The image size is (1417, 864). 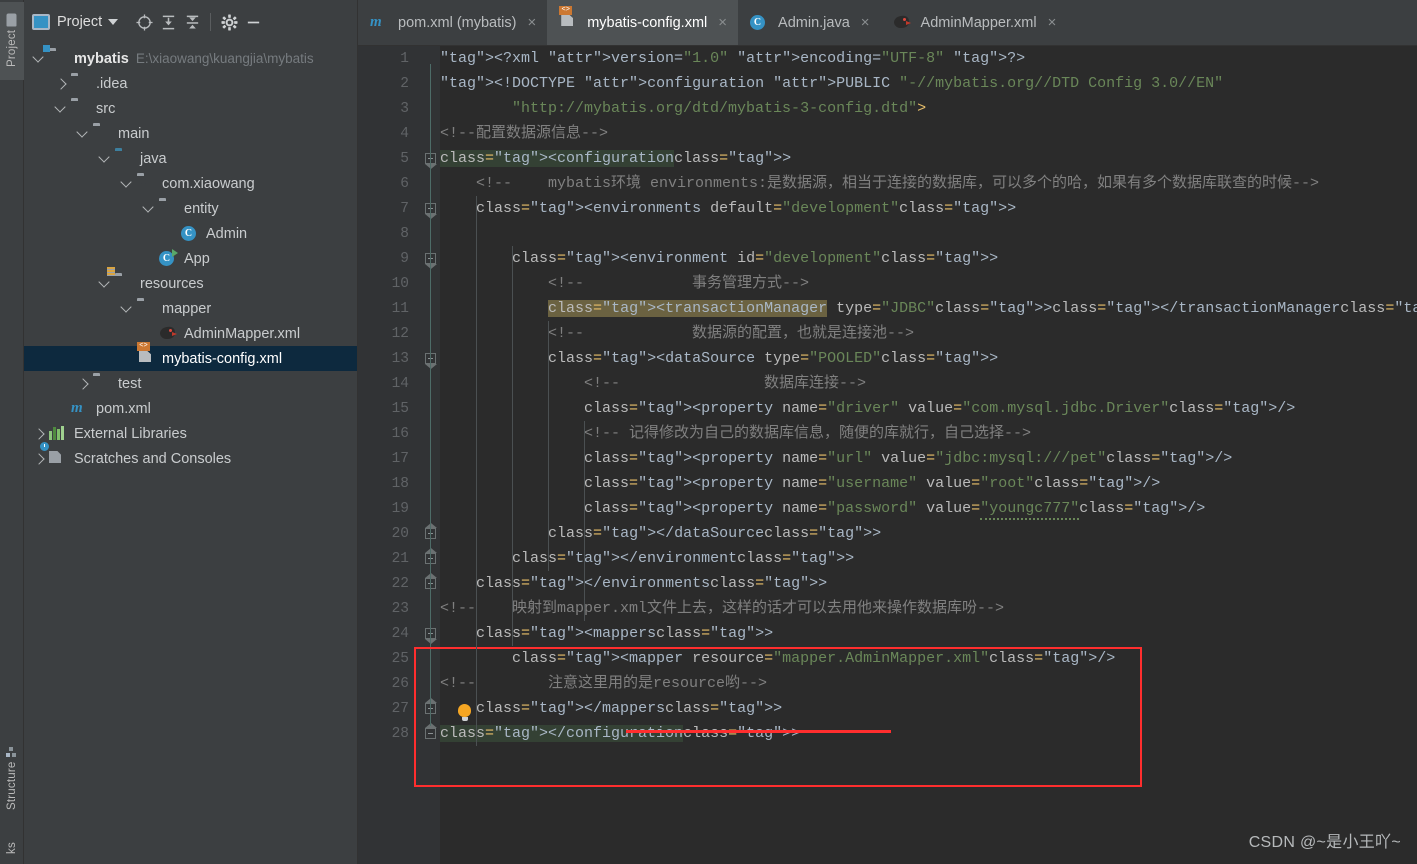 I want to click on code-line: <!-- 注意这里用的是resource哟-->, so click(x=603, y=683).